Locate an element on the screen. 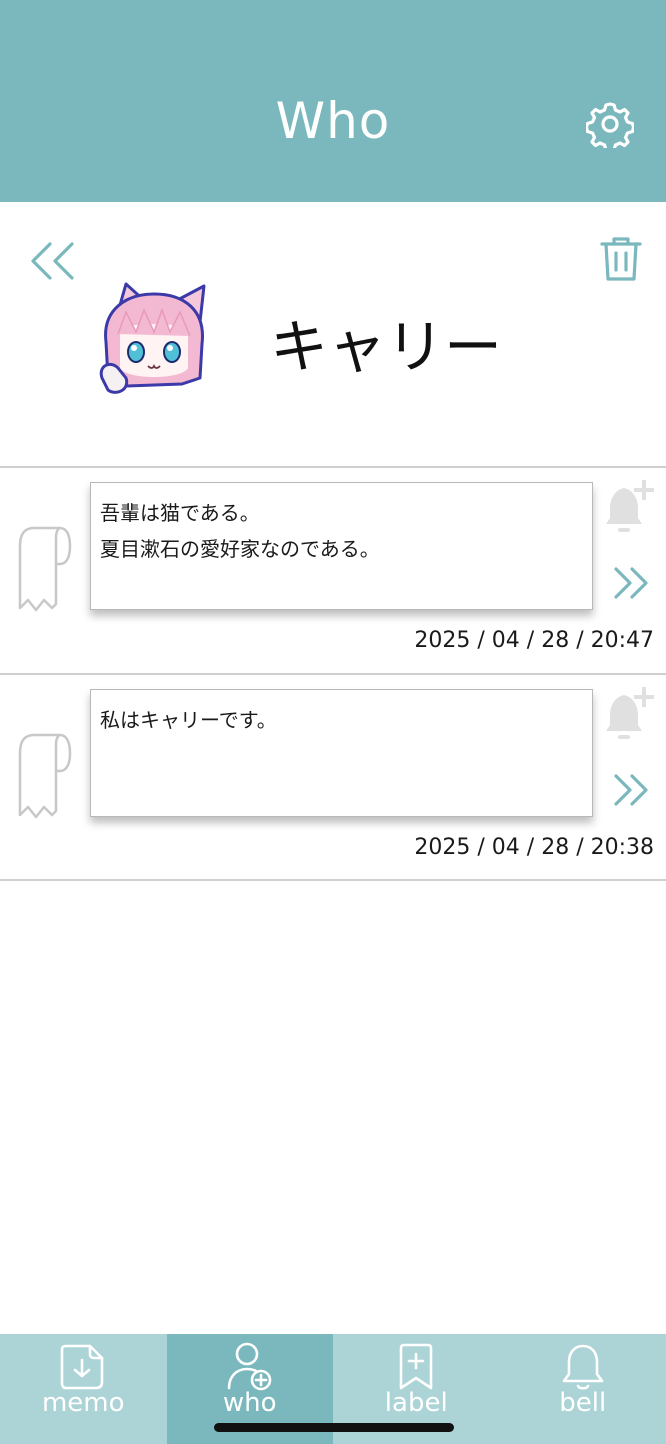 The width and height of the screenshot is (666, 1444). bookmark-add-icon is located at coordinates (416, 1366).